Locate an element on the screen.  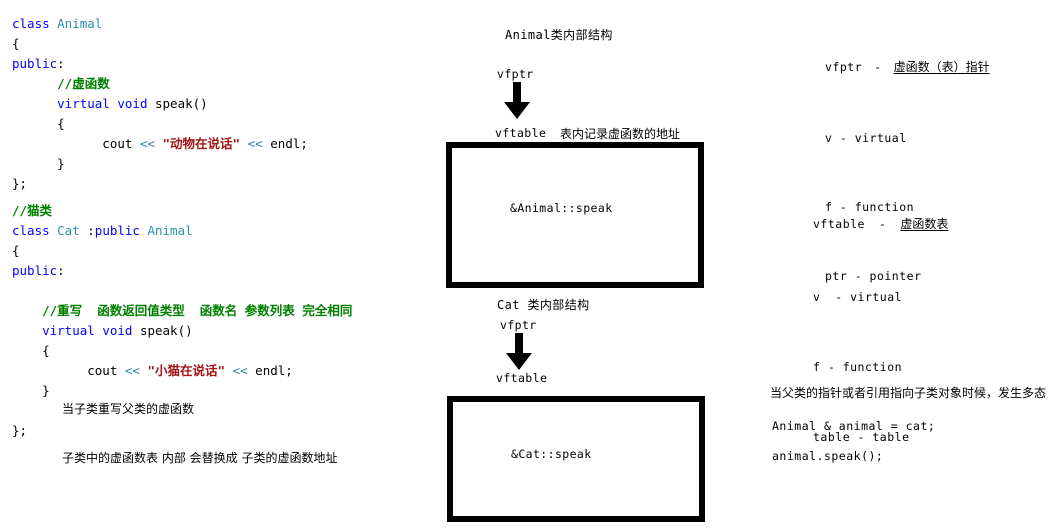
vftable-legend-line: v - virtual is located at coordinates (858, 297).